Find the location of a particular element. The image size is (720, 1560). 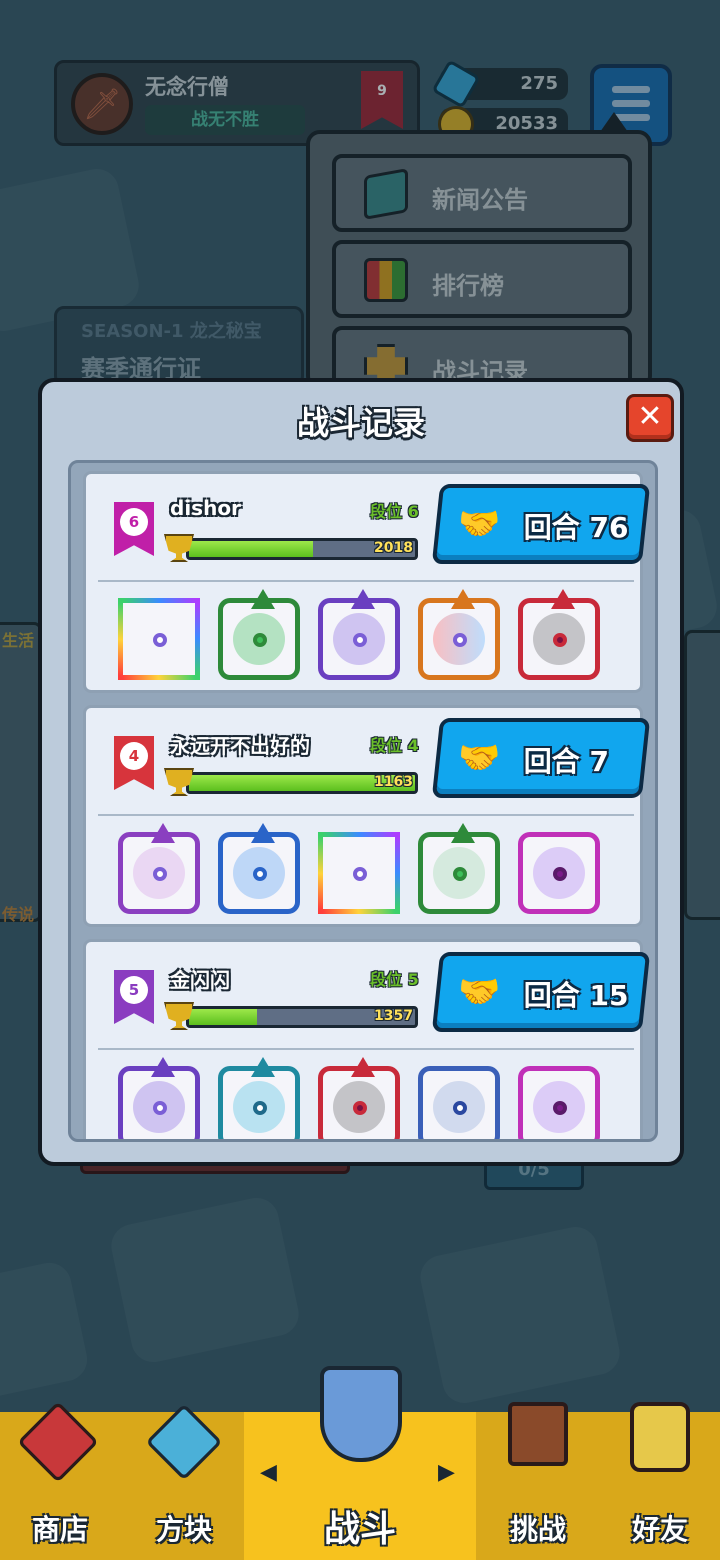

nav-label: 好友 is located at coordinates (659, 1529).